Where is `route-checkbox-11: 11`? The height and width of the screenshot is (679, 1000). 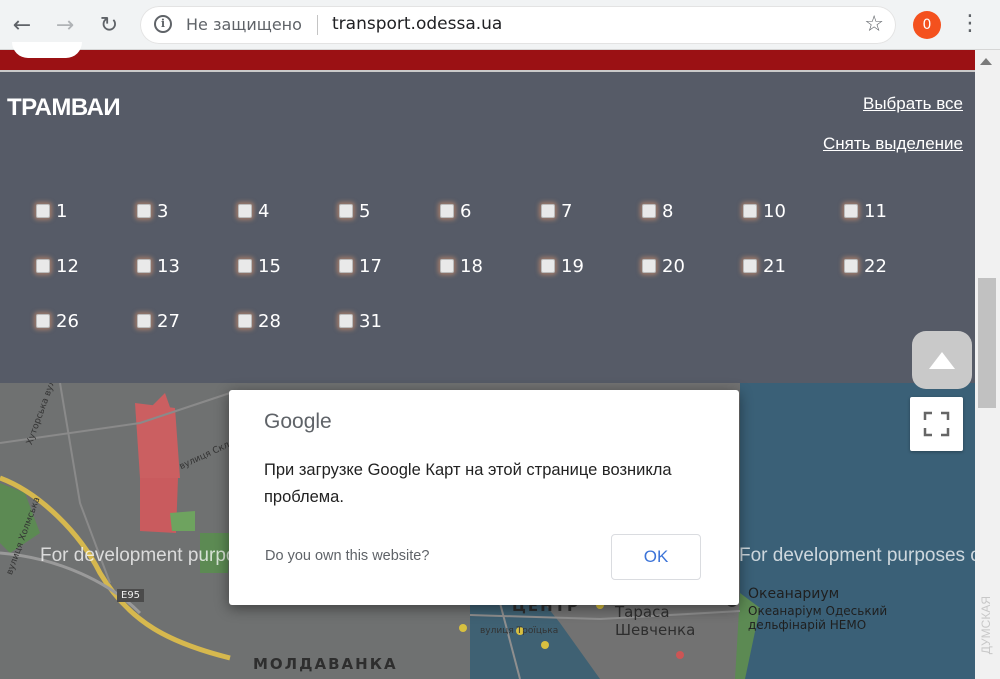
route-checkbox-11: 11 is located at coordinates (865, 211).